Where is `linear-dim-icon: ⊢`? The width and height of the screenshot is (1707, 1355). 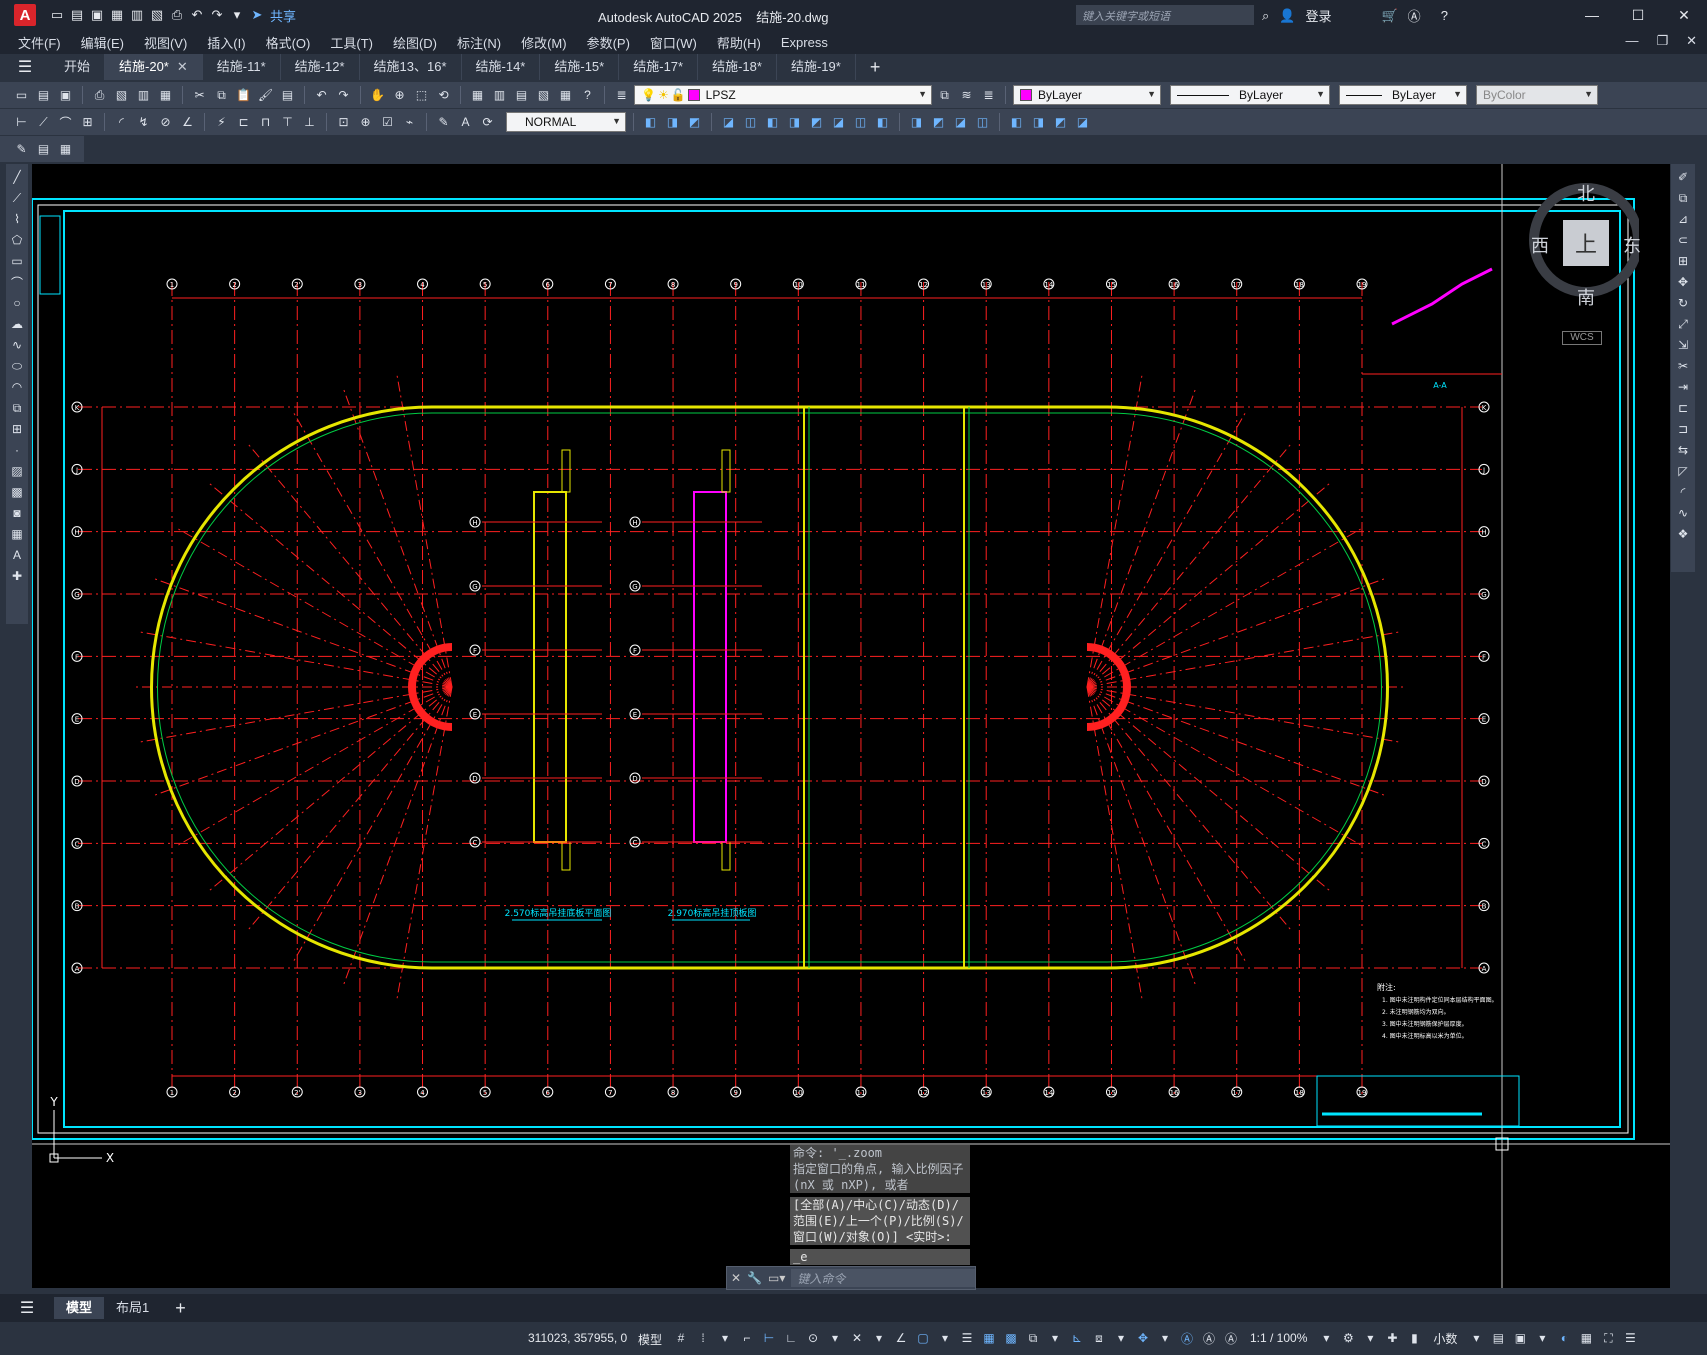 linear-dim-icon: ⊢ is located at coordinates (21, 122).